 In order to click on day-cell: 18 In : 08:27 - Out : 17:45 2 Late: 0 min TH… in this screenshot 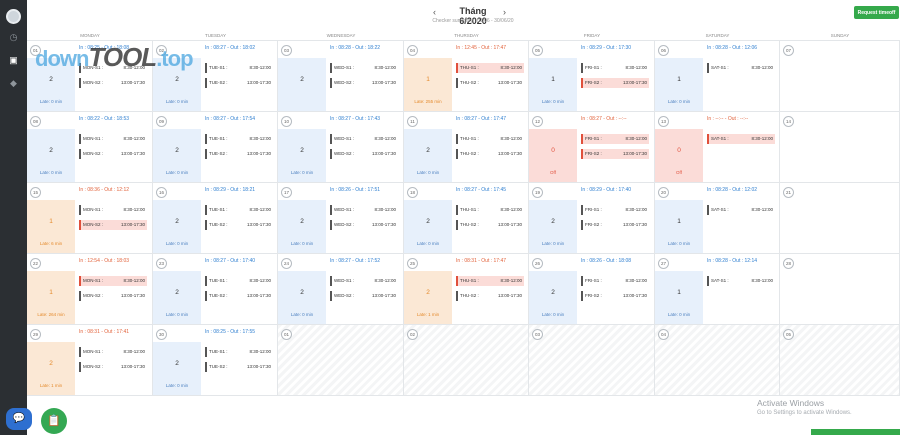, I will do `click(466, 218)`.